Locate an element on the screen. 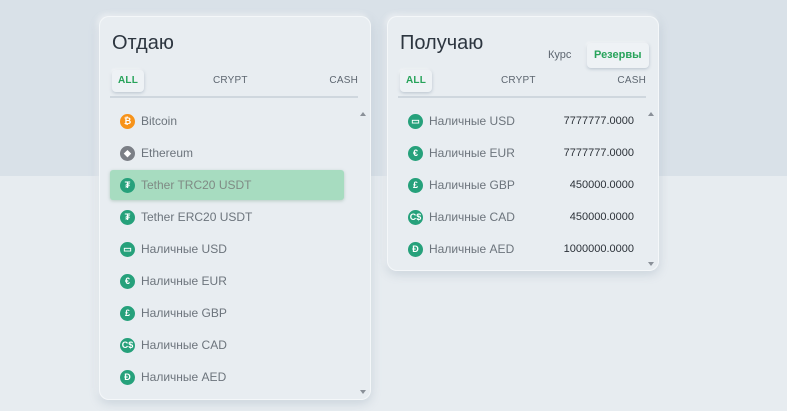  list-item: Đ Наличные AED is located at coordinates (234, 377).